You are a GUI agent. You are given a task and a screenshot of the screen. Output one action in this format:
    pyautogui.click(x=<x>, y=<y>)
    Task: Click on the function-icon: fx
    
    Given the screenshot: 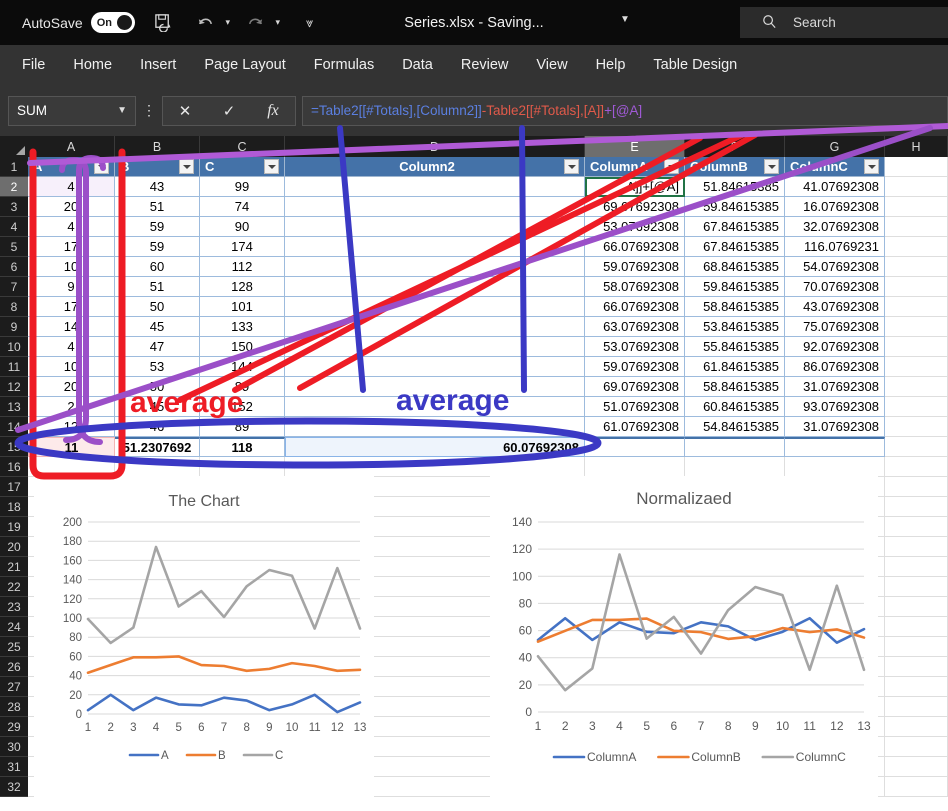 What is the action you would take?
    pyautogui.click(x=273, y=111)
    